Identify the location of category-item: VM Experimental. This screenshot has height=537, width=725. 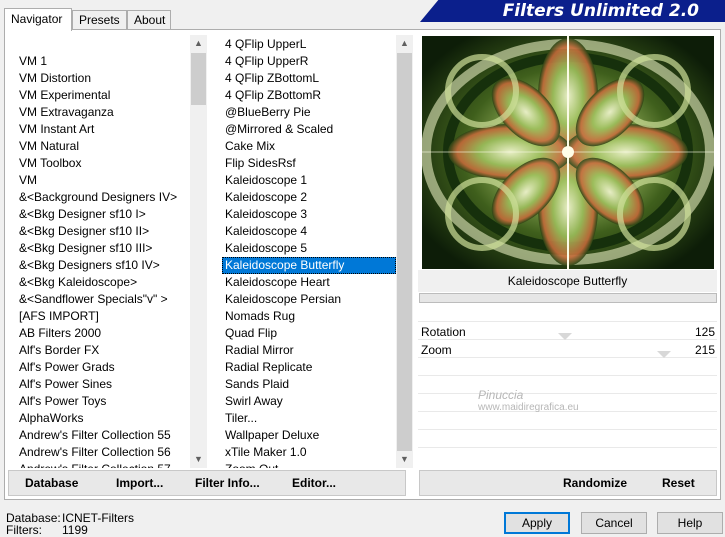
(103, 95).